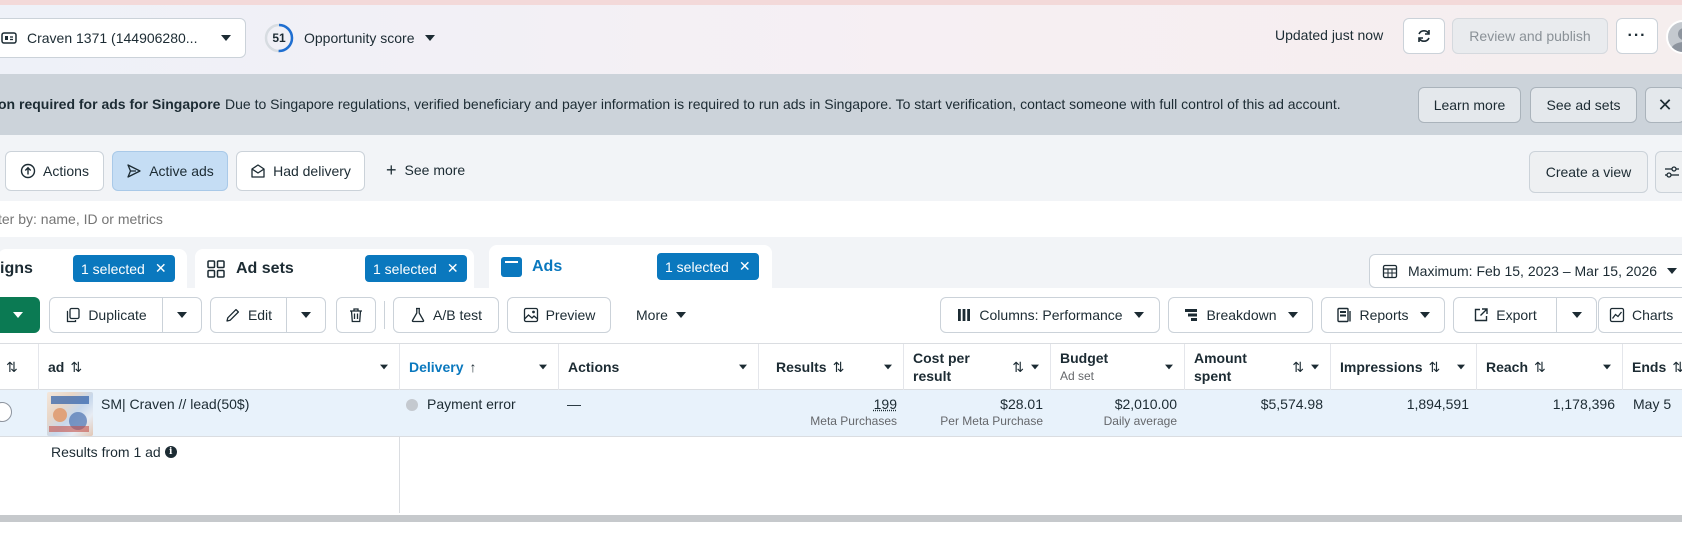 This screenshot has width=1682, height=547. I want to click on charts-button: Charts, so click(1640, 315).